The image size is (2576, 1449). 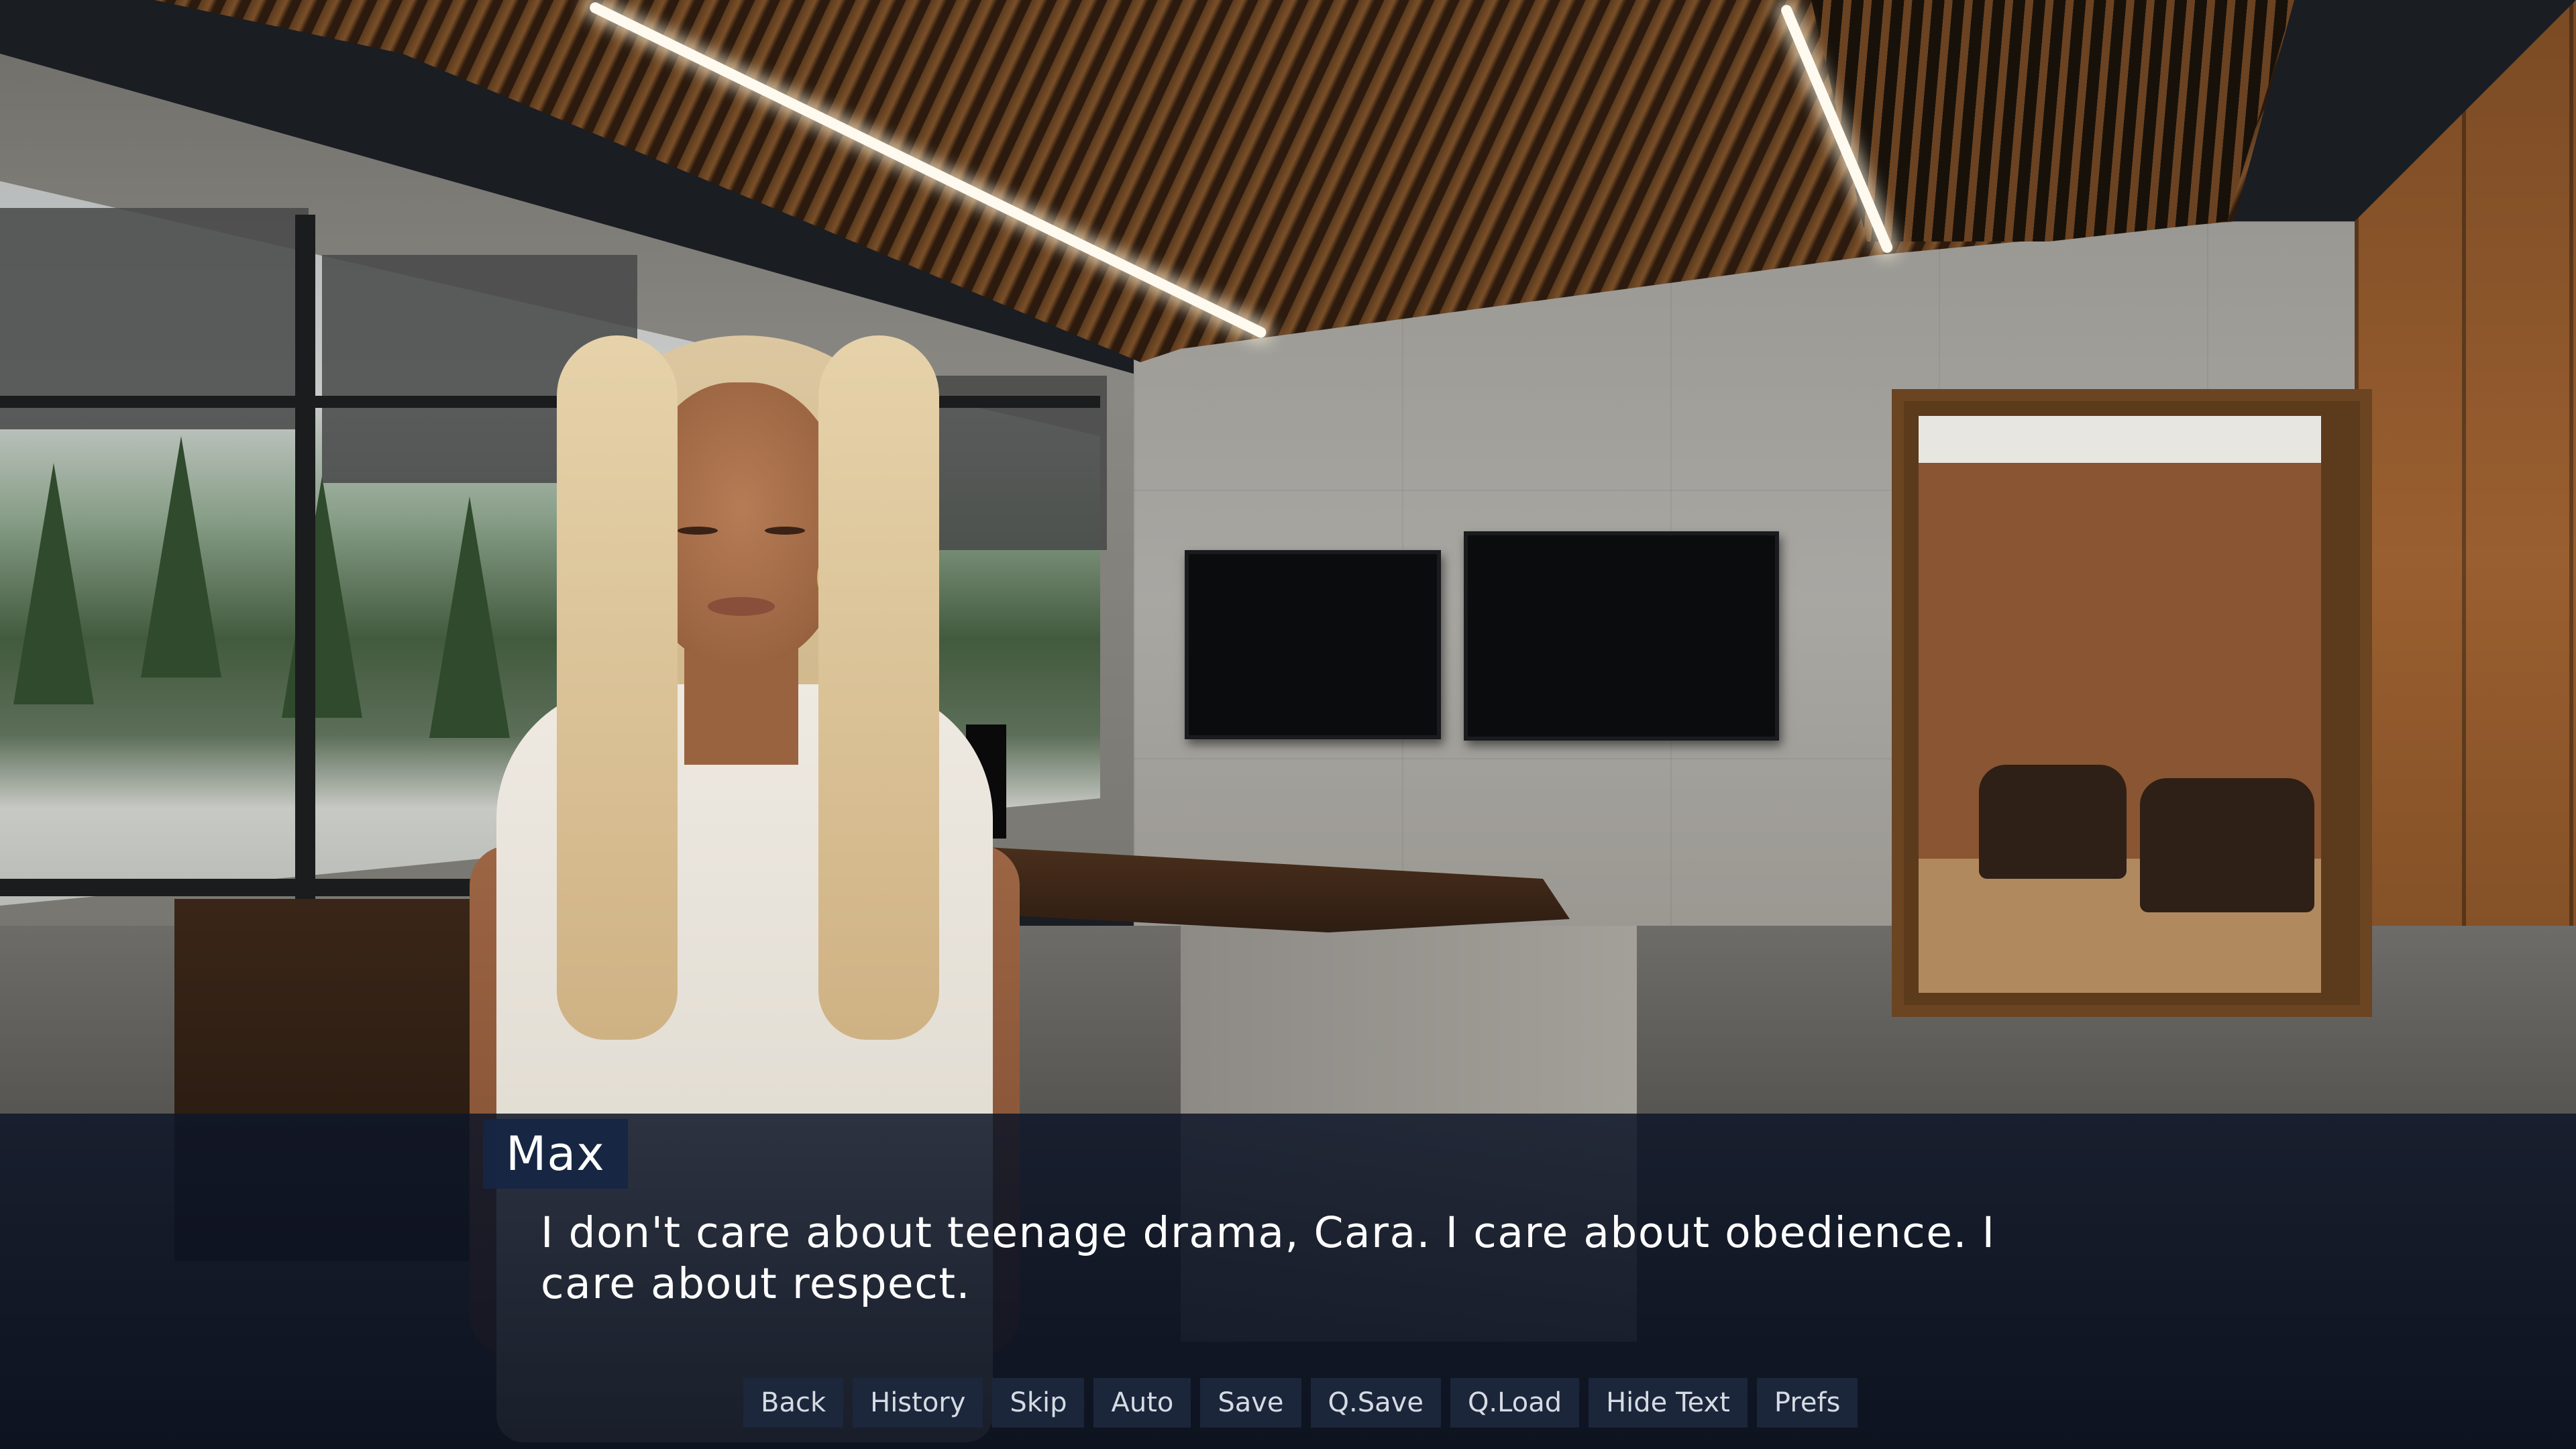 I want to click on hide-text-button: Hide Text, so click(x=1668, y=1403).